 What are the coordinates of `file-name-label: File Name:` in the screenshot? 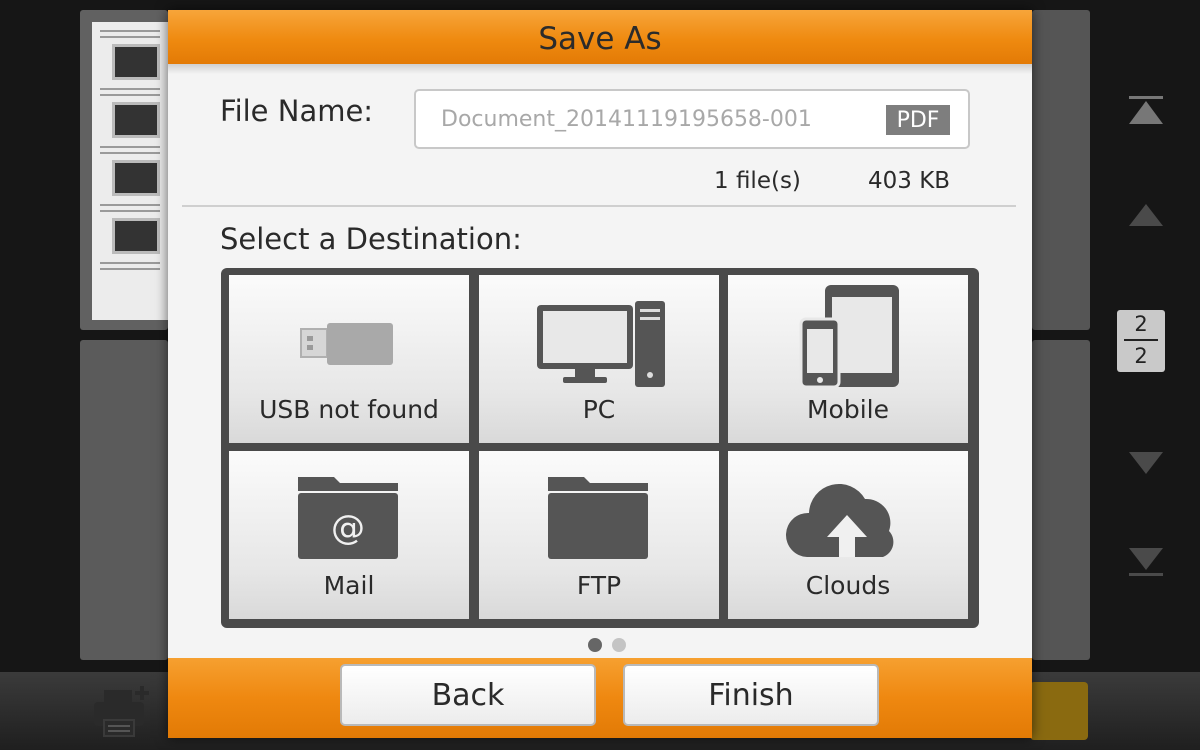 It's located at (297, 111).